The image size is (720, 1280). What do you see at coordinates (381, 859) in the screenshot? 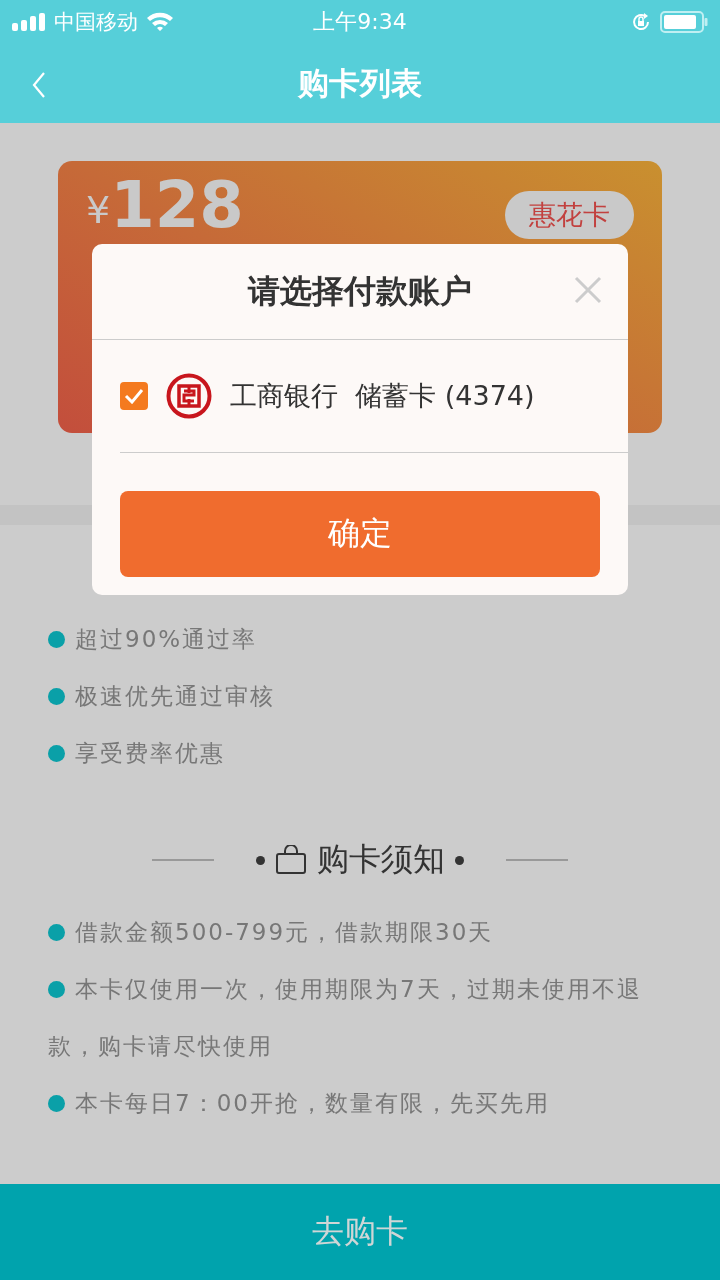
I see `notice-title: 购卡须知` at bounding box center [381, 859].